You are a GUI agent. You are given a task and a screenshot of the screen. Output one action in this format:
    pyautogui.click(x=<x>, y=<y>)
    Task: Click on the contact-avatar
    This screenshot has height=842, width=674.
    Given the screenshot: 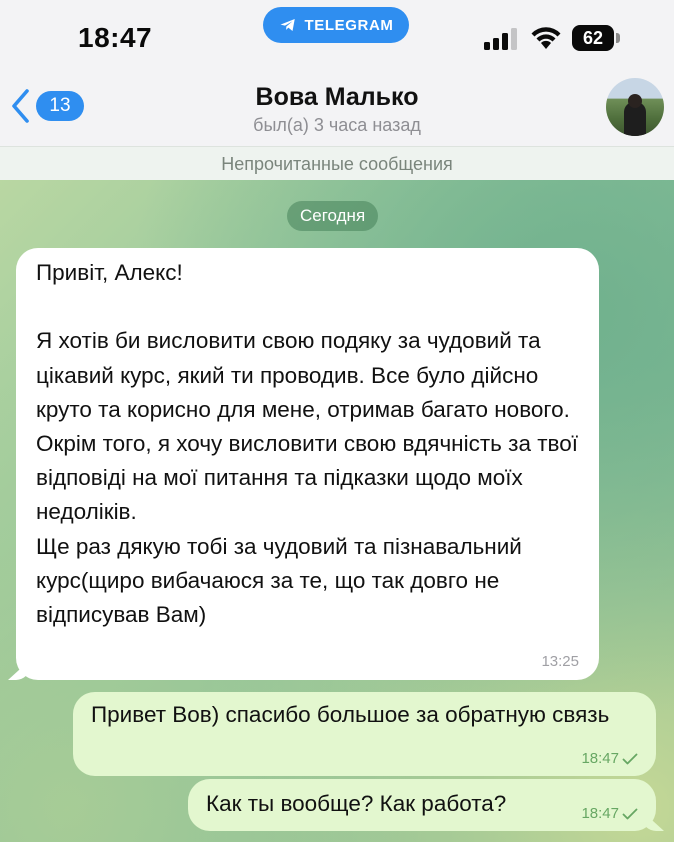 What is the action you would take?
    pyautogui.click(x=635, y=107)
    